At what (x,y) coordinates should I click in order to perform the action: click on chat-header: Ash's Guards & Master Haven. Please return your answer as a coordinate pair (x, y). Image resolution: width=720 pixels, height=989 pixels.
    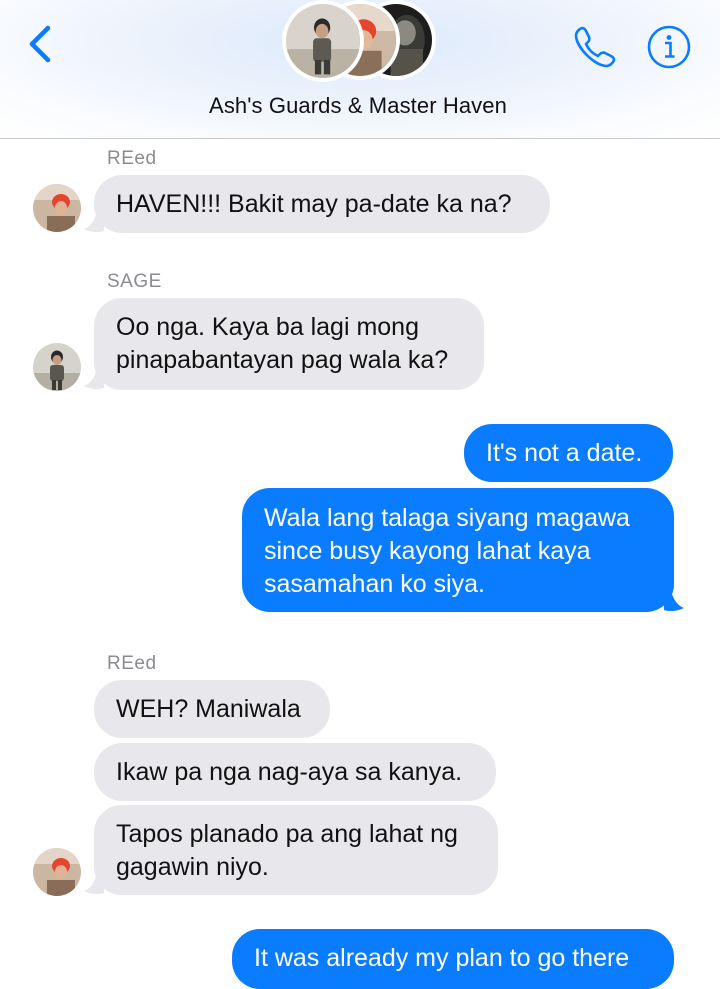
    Looking at the image, I should click on (360, 69).